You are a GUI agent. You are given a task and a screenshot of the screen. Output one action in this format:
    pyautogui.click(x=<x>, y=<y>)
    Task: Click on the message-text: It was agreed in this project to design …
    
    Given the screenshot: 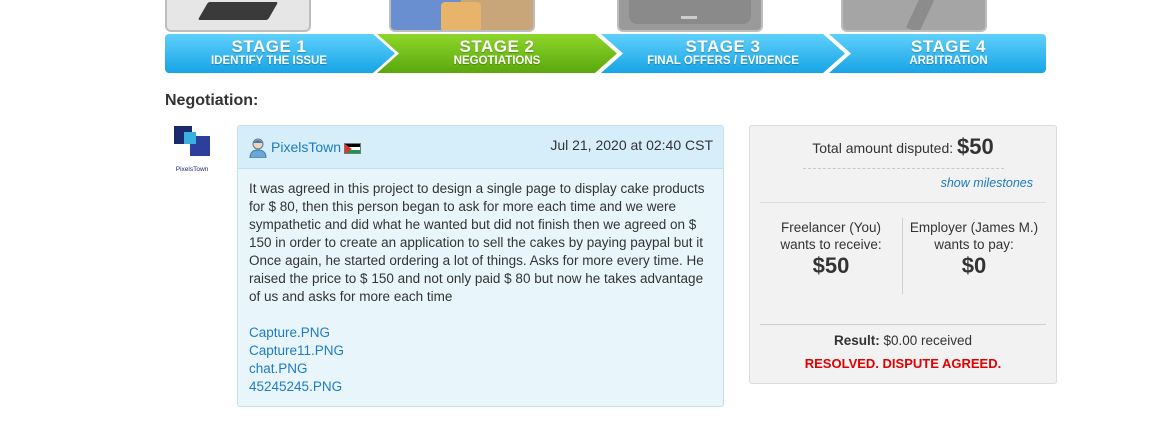 What is the action you would take?
    pyautogui.click(x=477, y=242)
    